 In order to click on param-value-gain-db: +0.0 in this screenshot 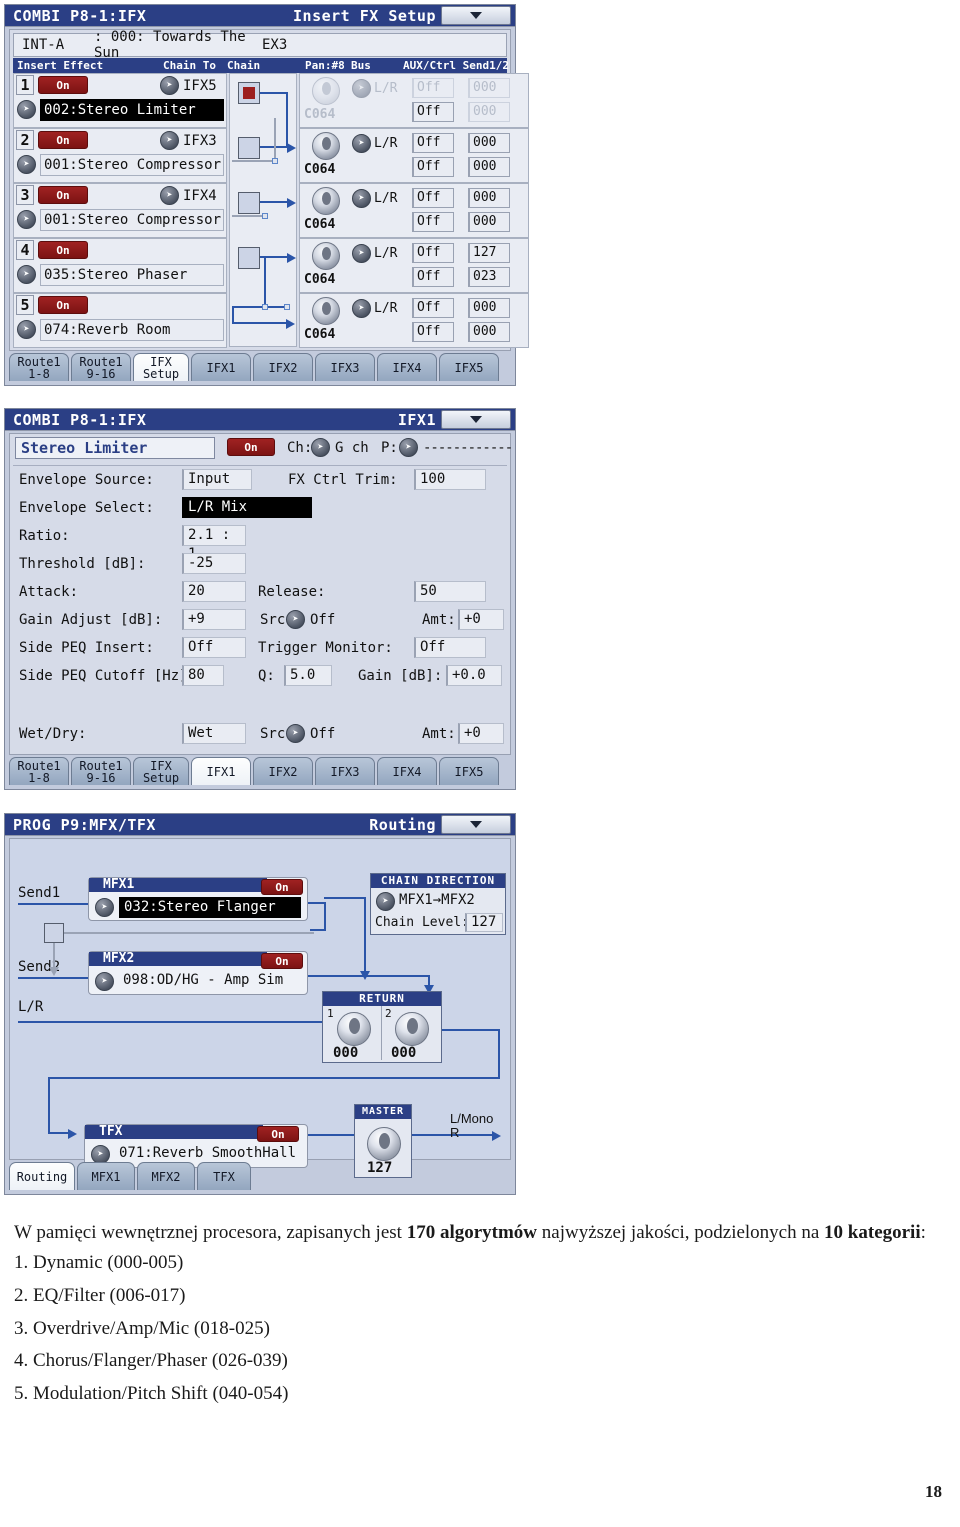, I will do `click(474, 675)`.